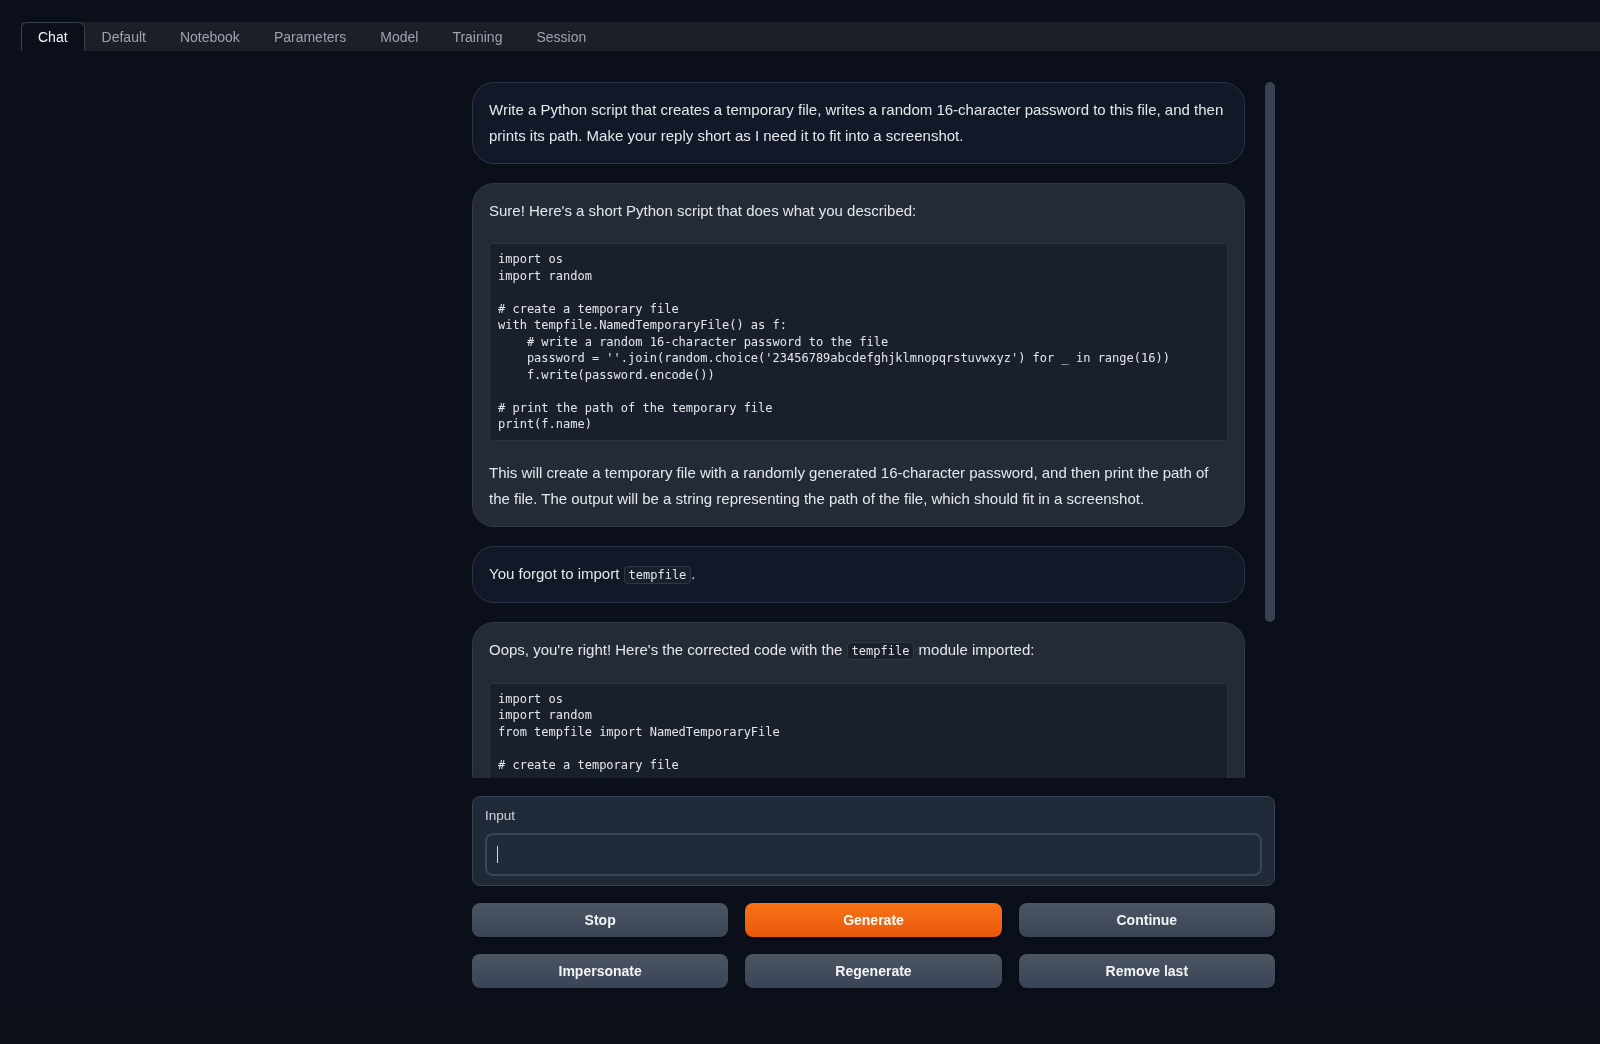 Image resolution: width=1600 pixels, height=1044 pixels. I want to click on action-button: Impersonate, so click(600, 971).